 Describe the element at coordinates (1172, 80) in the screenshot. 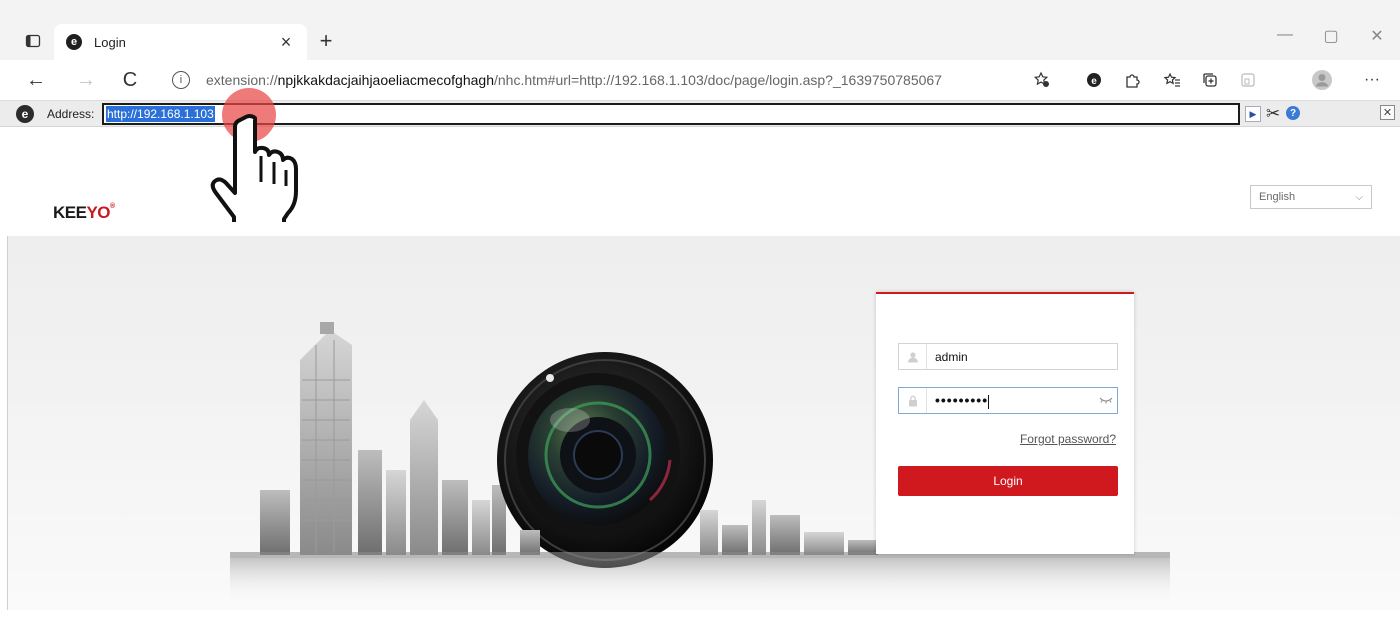

I see `favorites-icon` at that location.